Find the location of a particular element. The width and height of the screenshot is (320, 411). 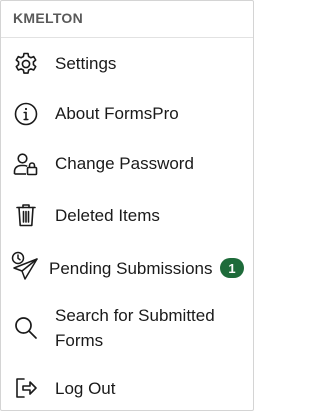

menu-header: KMELTON is located at coordinates (127, 19).